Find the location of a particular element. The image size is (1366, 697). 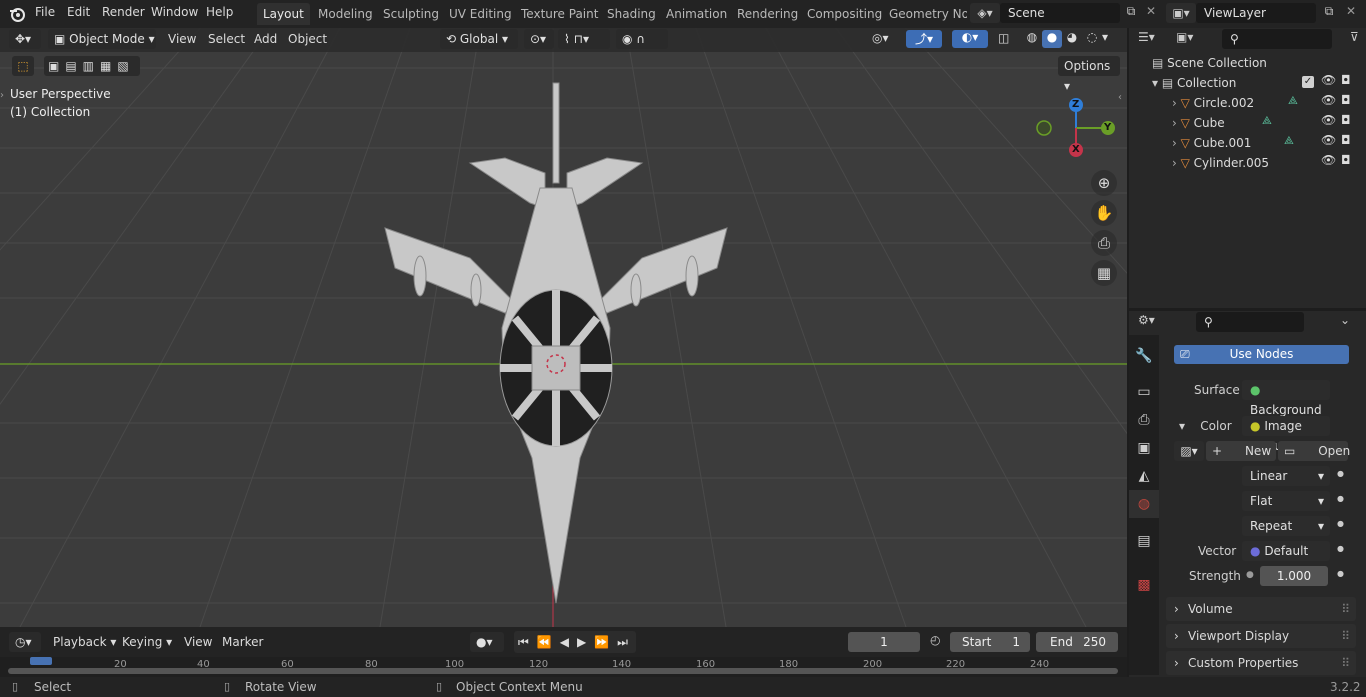

shading-solid-icon: ● is located at coordinates (1052, 39).